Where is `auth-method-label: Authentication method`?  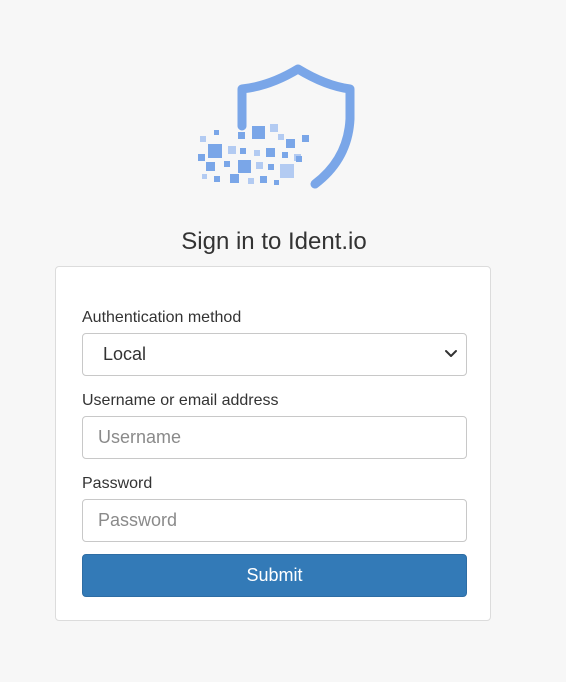
auth-method-label: Authentication method is located at coordinates (162, 317).